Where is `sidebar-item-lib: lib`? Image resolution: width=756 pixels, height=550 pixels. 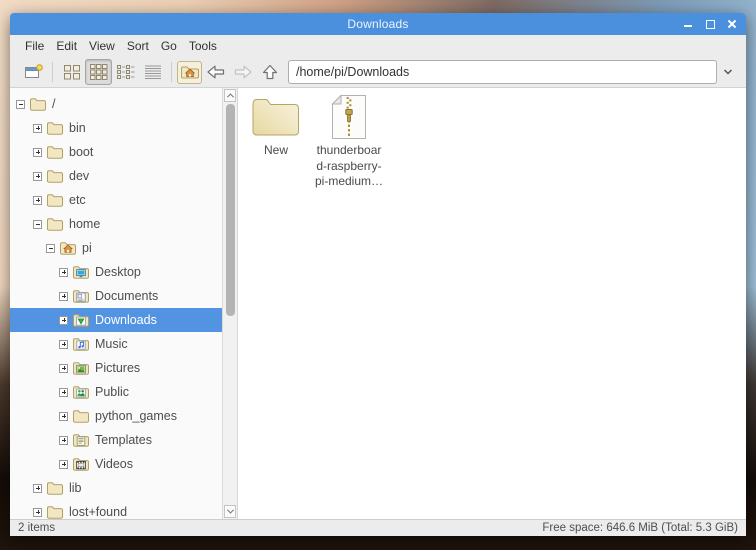 sidebar-item-lib: lib is located at coordinates (123, 488).